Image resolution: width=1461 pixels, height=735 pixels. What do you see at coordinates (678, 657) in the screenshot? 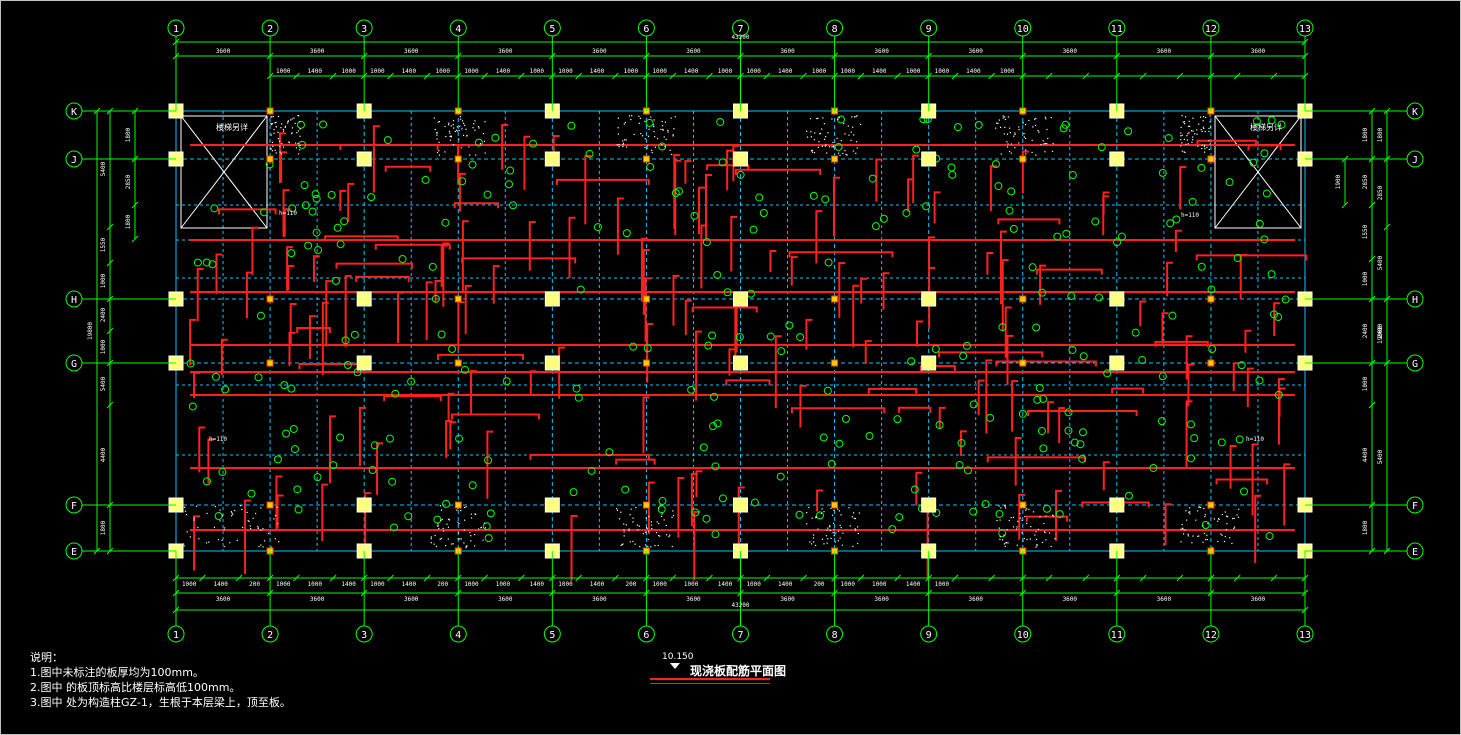
I see `elevation-label: 10.150` at bounding box center [678, 657].